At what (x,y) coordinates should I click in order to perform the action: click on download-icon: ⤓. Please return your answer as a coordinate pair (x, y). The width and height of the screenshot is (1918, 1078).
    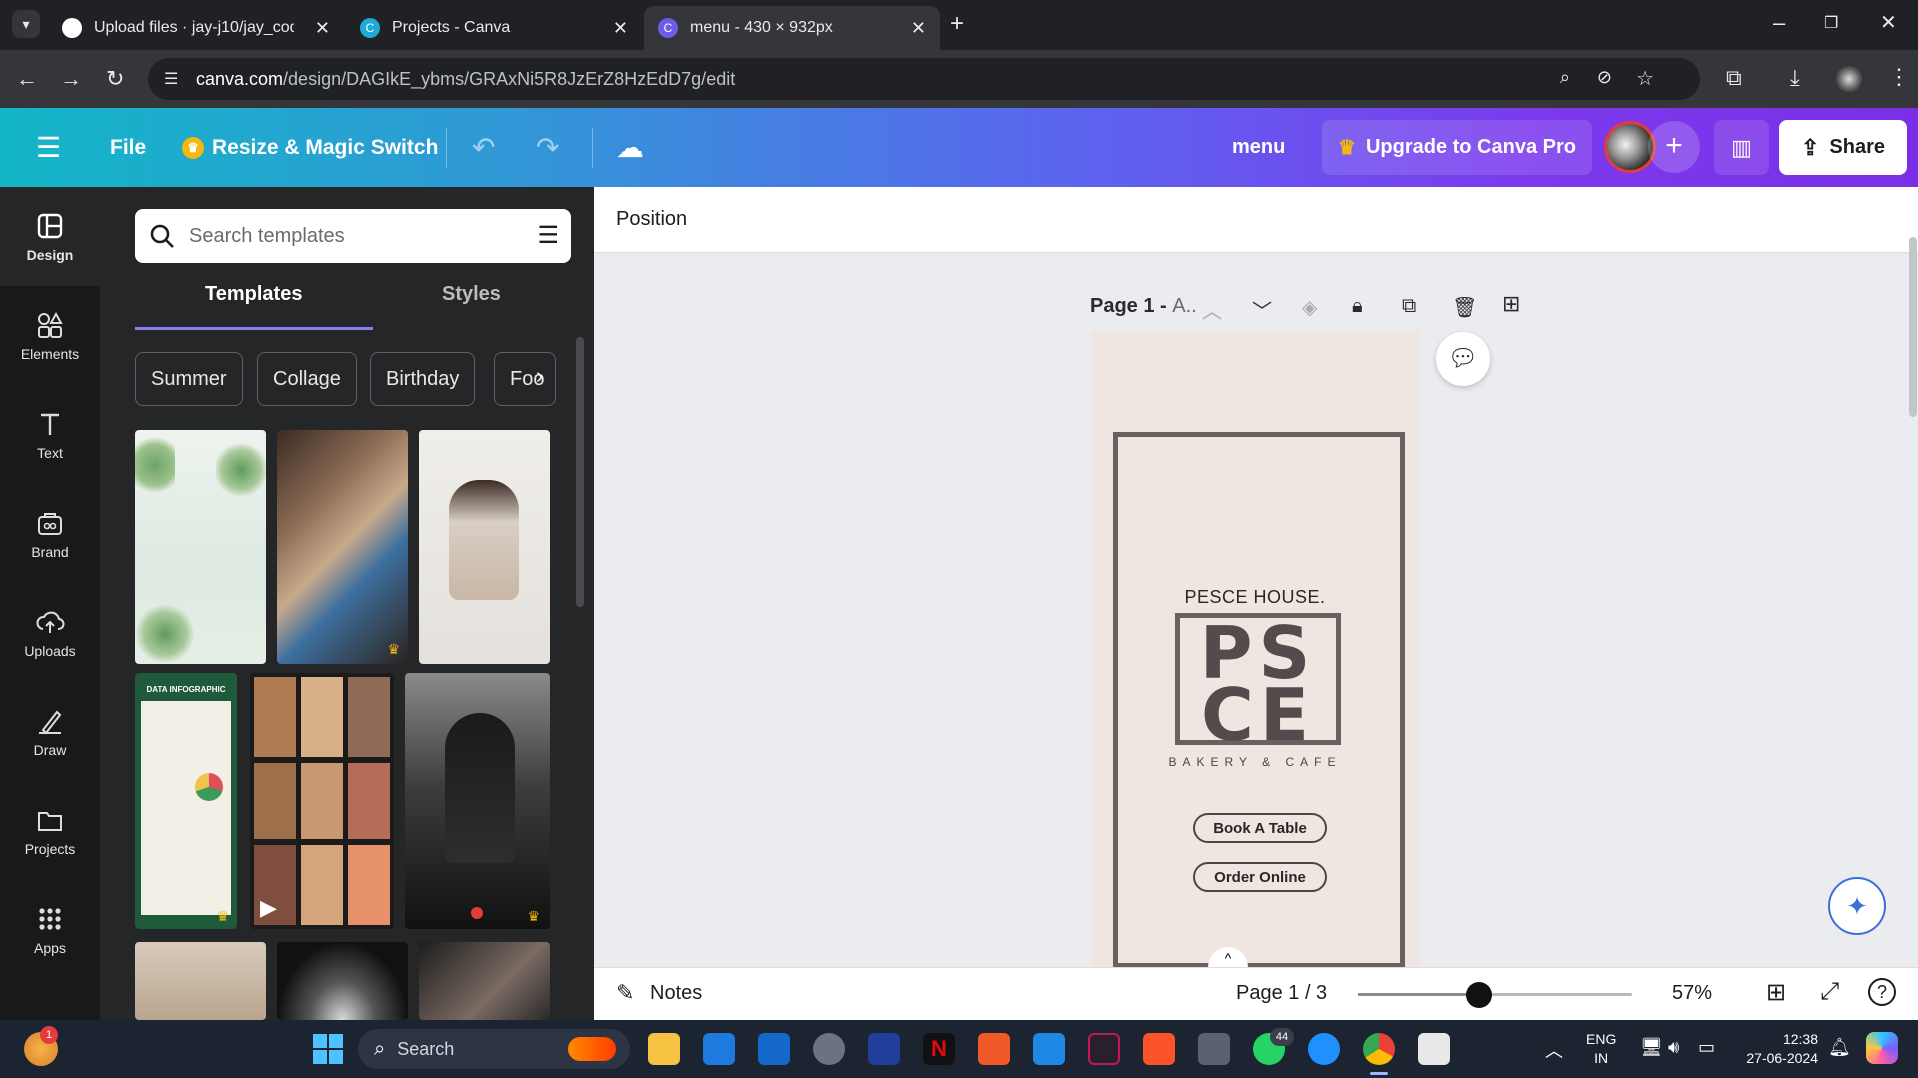
    Looking at the image, I should click on (1795, 78).